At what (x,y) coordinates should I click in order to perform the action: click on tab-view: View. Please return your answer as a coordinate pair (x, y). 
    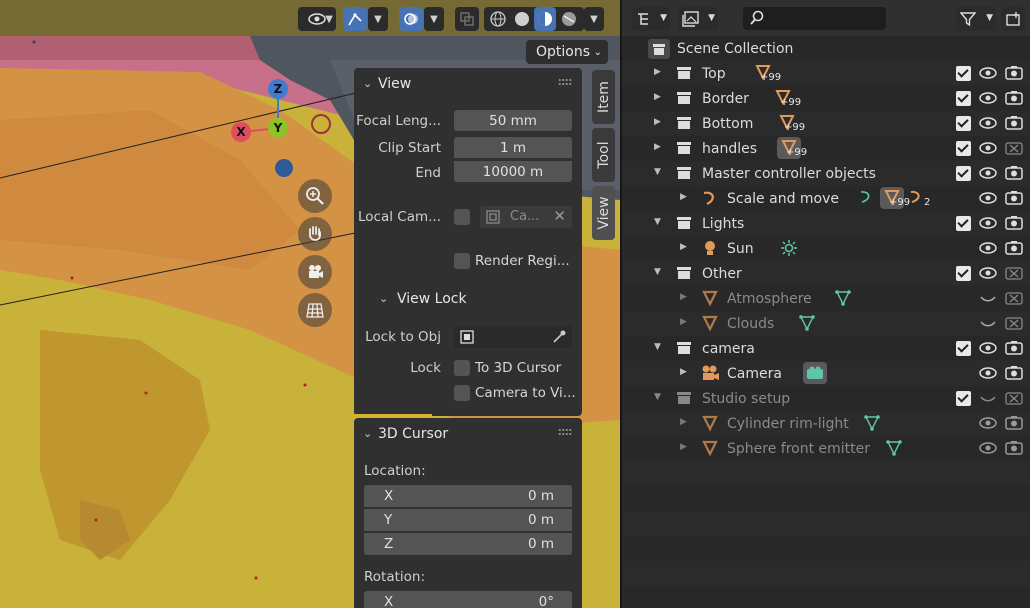
    Looking at the image, I should click on (603, 213).